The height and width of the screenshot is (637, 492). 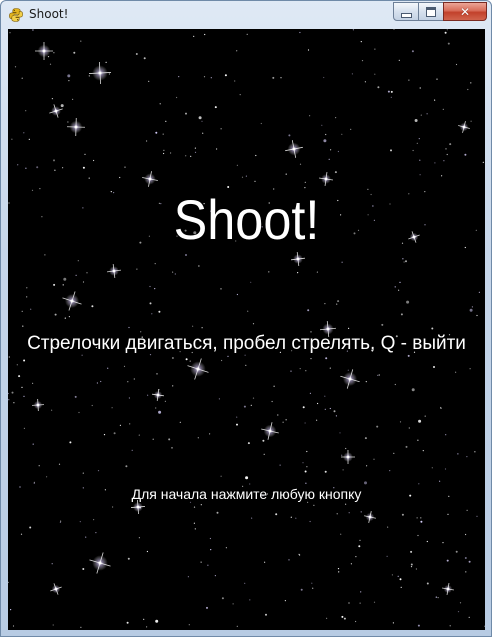 I want to click on minimize-button, so click(x=406, y=11).